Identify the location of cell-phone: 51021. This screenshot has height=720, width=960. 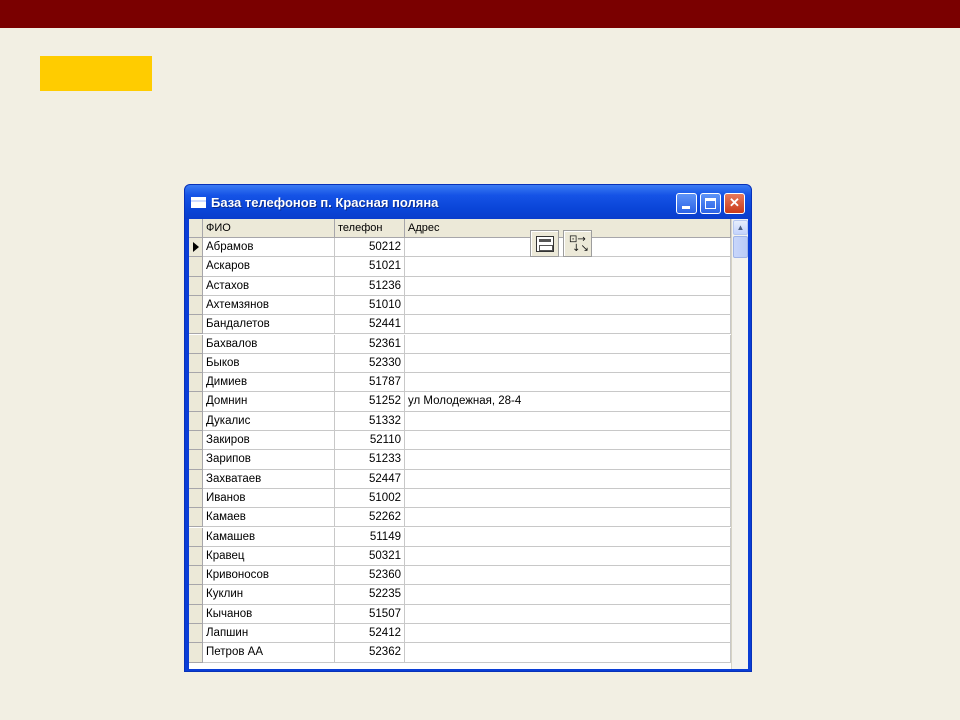
(370, 267).